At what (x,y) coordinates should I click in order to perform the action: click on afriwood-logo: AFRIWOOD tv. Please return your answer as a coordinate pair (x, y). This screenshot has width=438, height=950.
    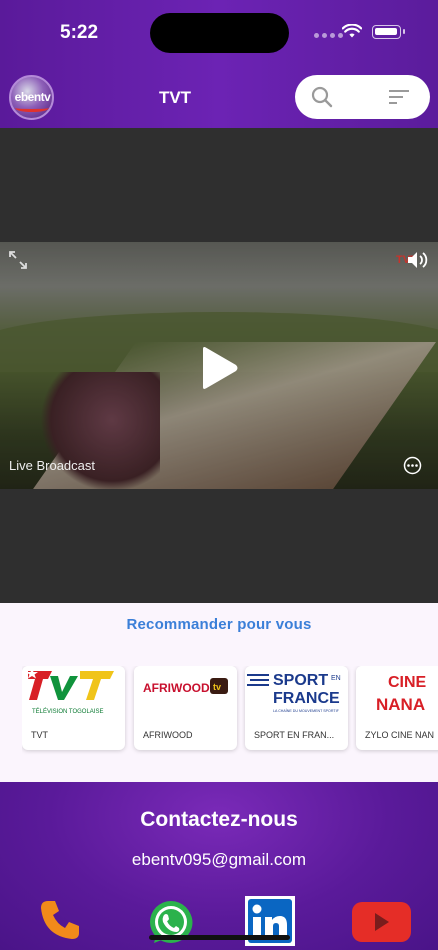
    Looking at the image, I should click on (185, 694).